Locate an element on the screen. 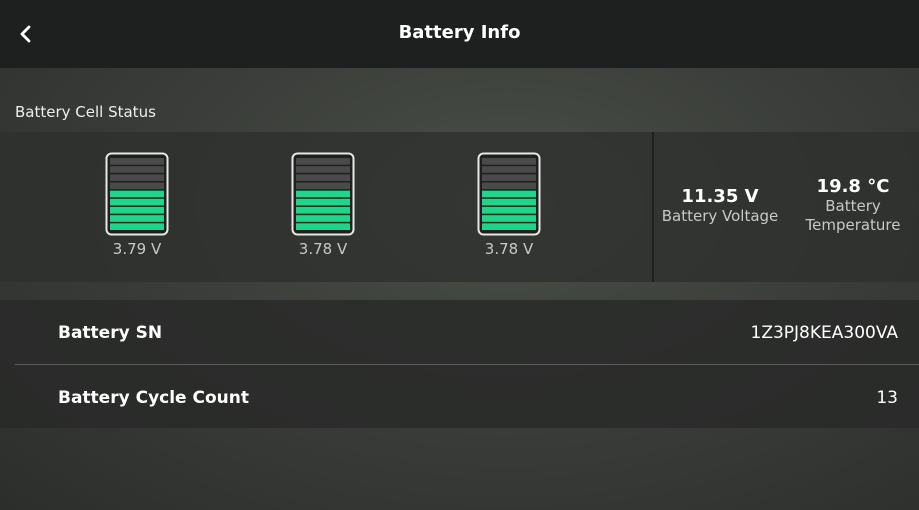 The width and height of the screenshot is (919, 510). battery-temperature-value: 19.8 °C is located at coordinates (853, 186).